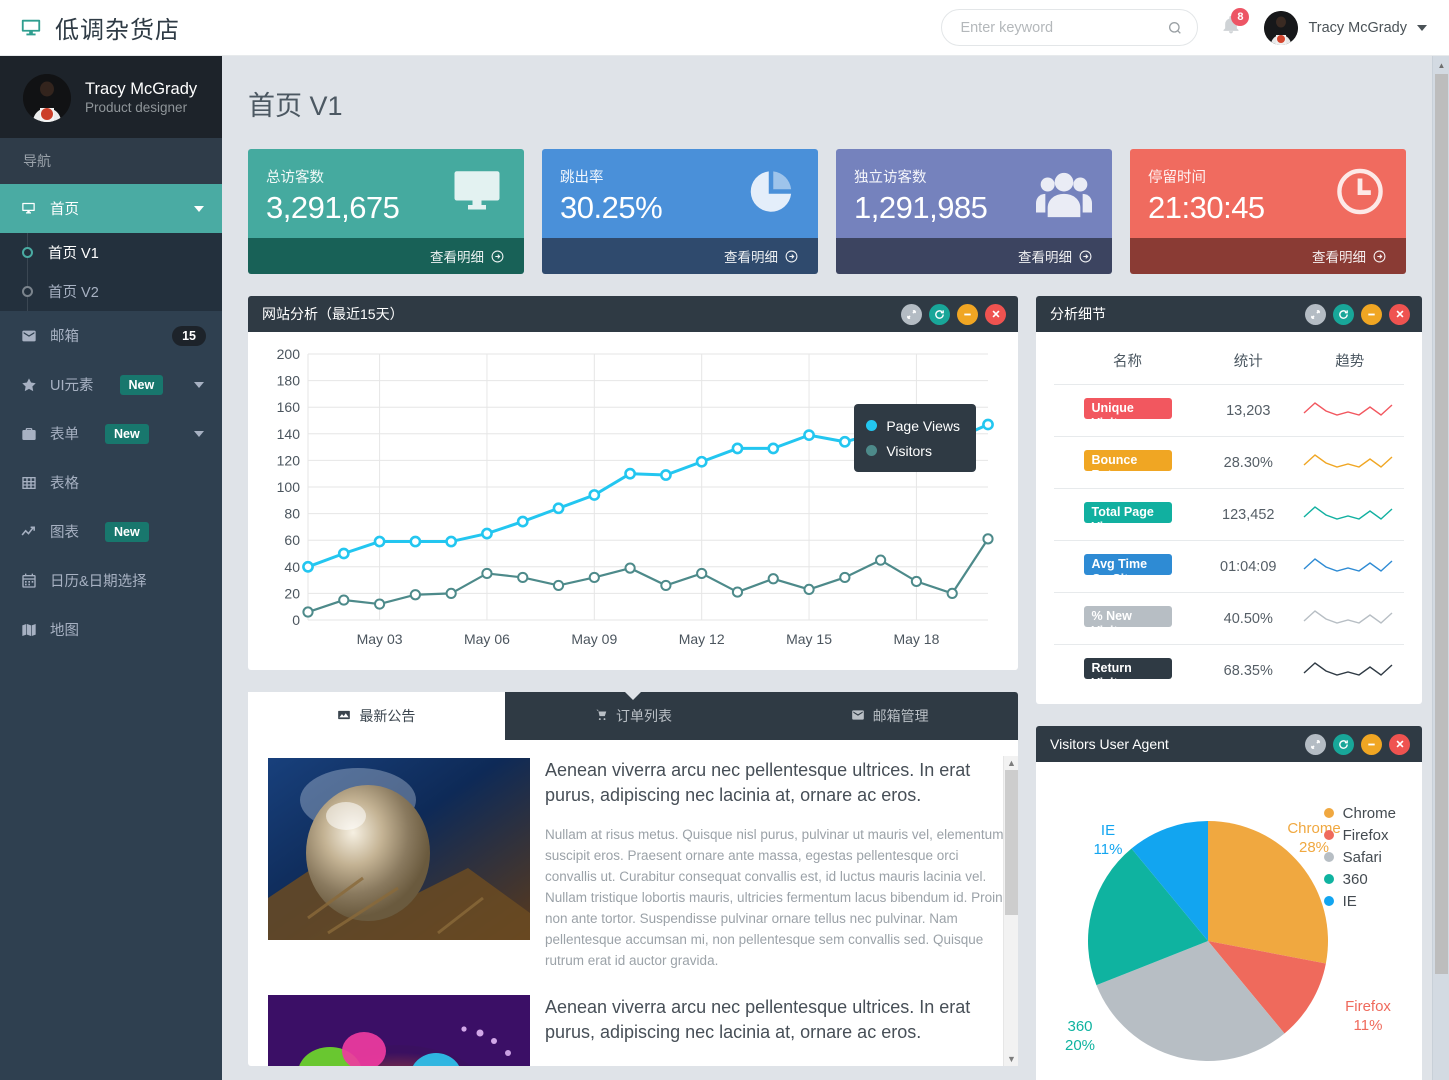 The image size is (1449, 1080). Describe the element at coordinates (386, 211) in the screenshot. I see `stat-card-total-visitors: 总访客数 3,291,675 查看明细` at that location.